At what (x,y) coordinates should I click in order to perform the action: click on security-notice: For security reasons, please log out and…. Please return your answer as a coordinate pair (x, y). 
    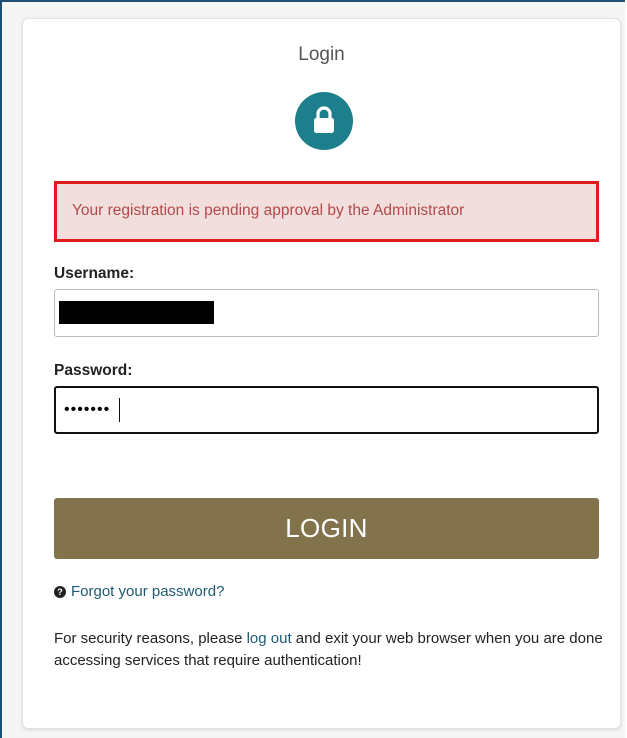
    Looking at the image, I should click on (329, 650).